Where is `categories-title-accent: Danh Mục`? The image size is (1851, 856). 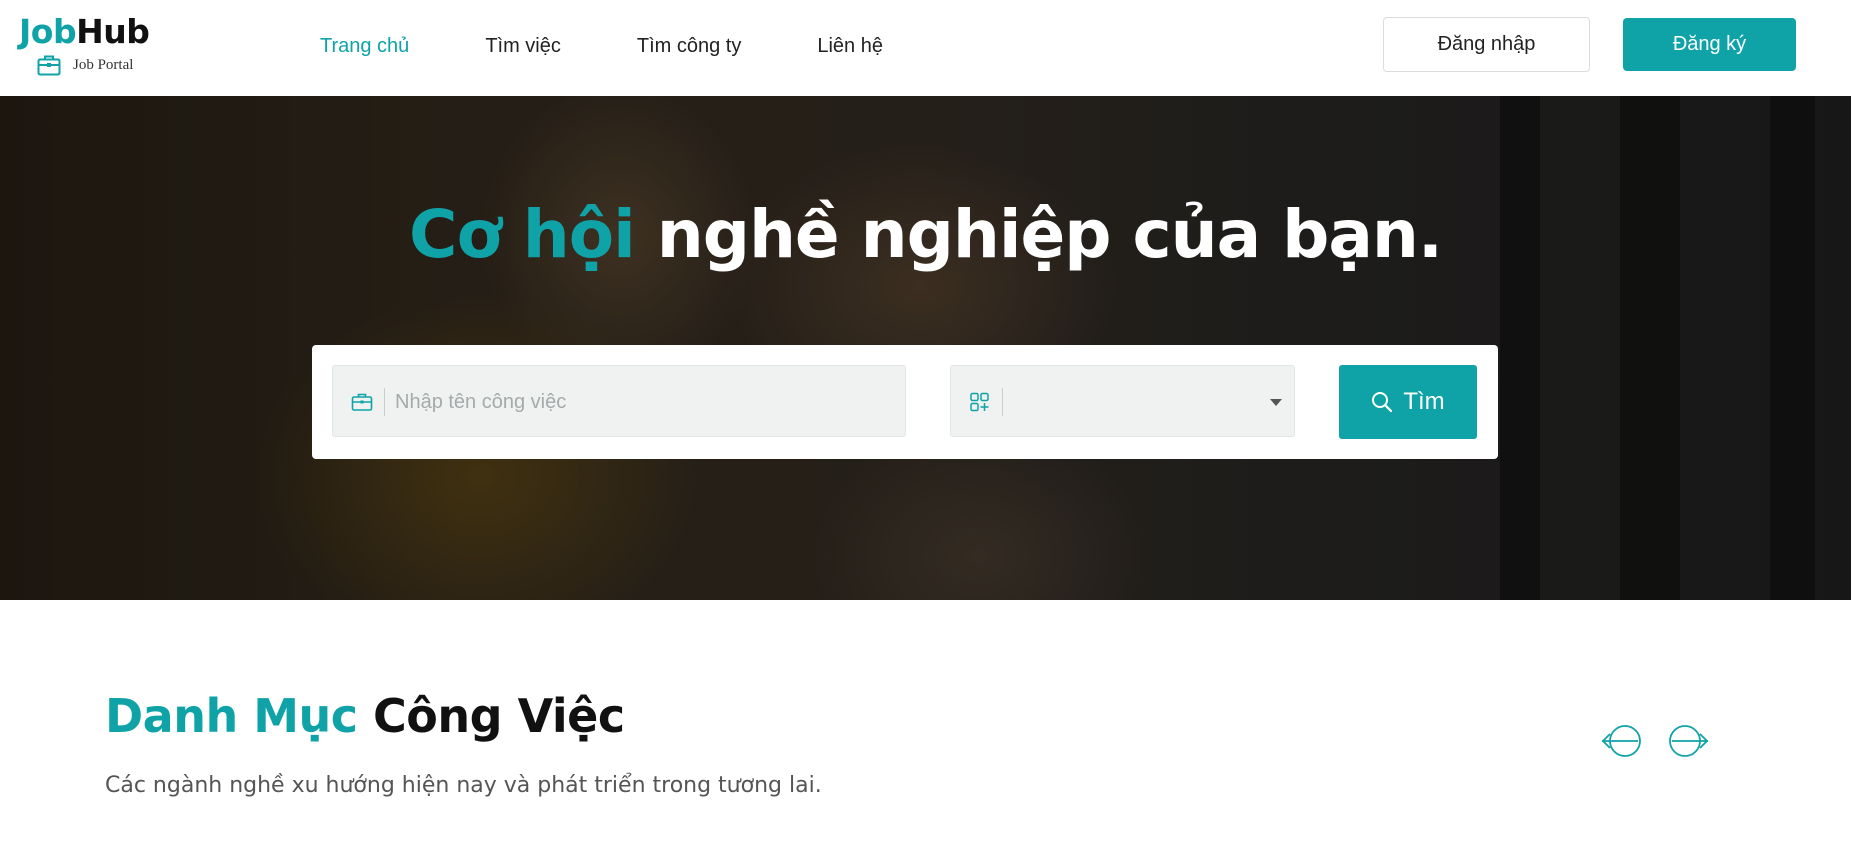
categories-title-accent: Danh Mục is located at coordinates (231, 716).